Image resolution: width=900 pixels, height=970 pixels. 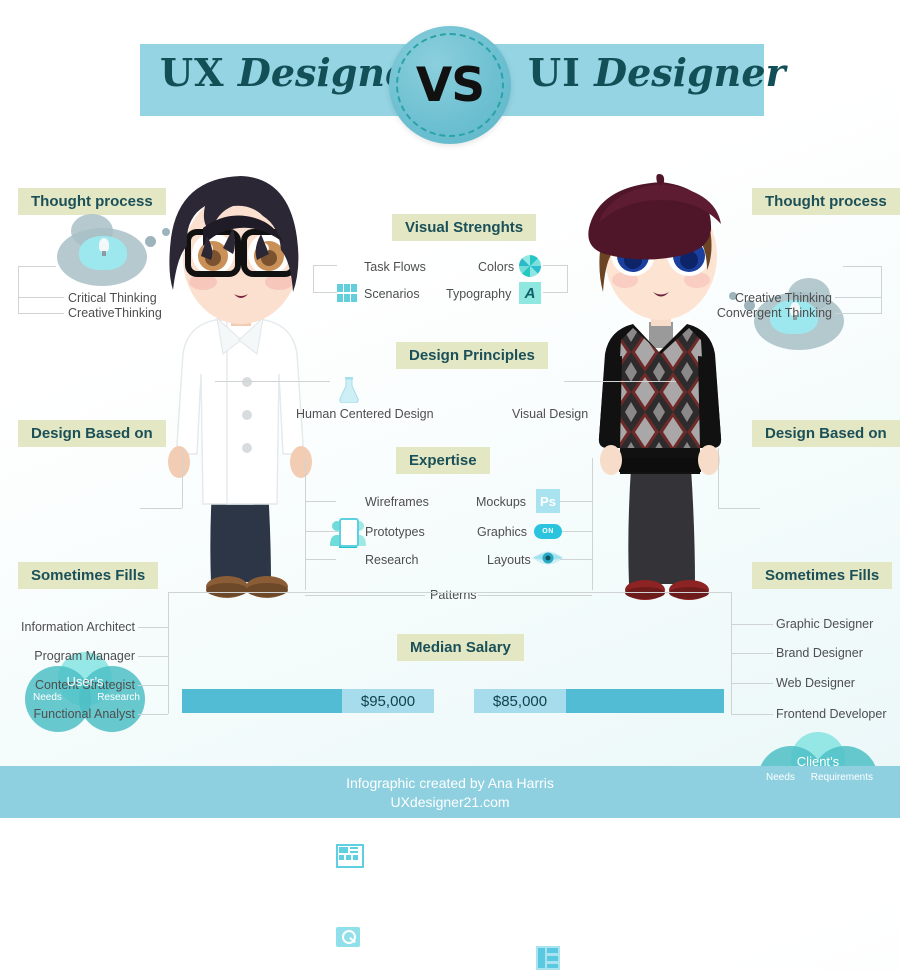 I want to click on connector-thought-left-vertical, so click(x=18, y=290).